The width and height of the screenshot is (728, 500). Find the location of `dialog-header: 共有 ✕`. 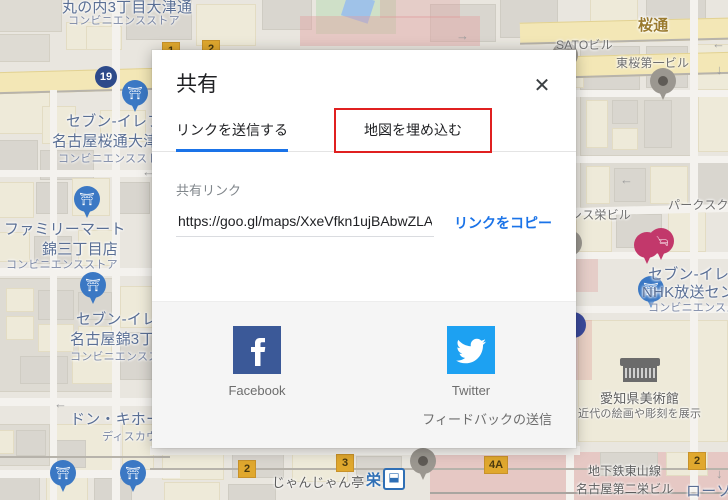

dialog-header: 共有 ✕ is located at coordinates (364, 74).